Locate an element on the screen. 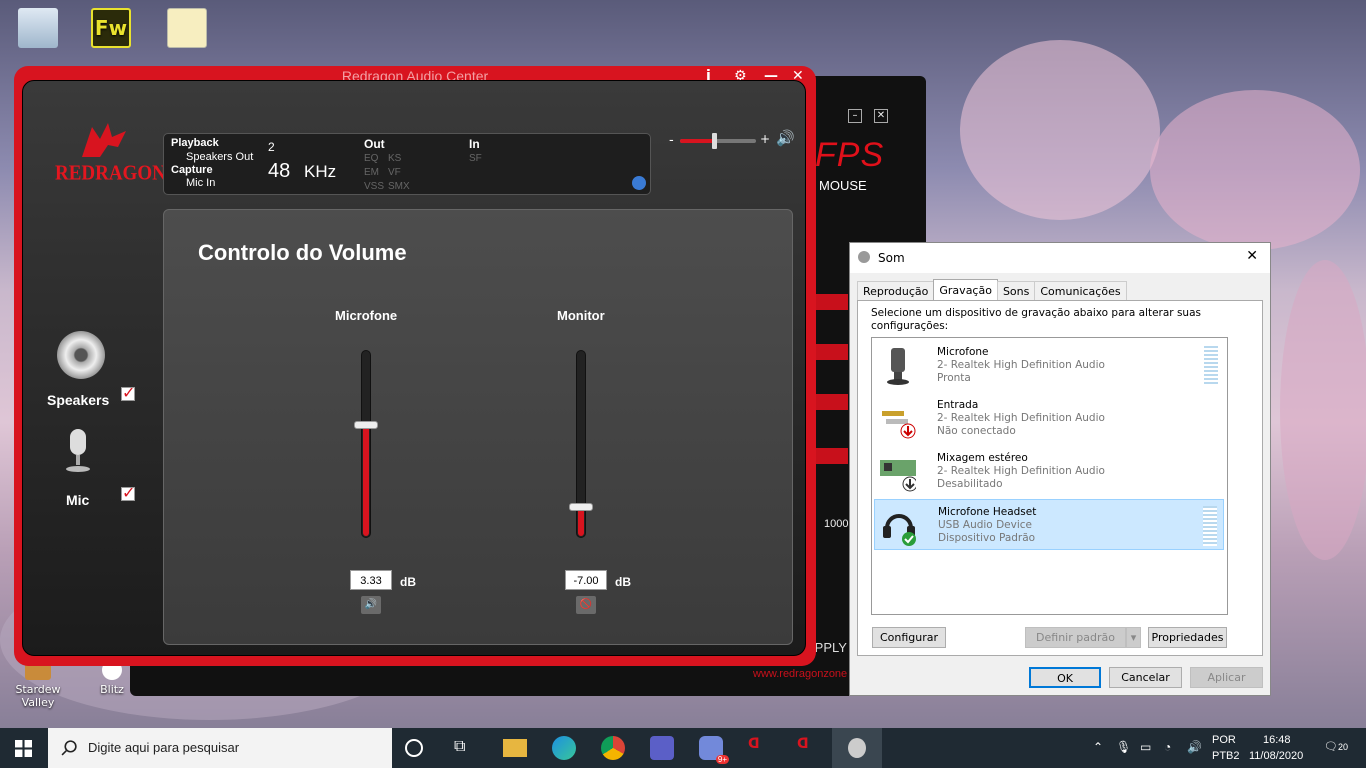 The width and height of the screenshot is (1366, 768). capture-label: Capture is located at coordinates (192, 170).